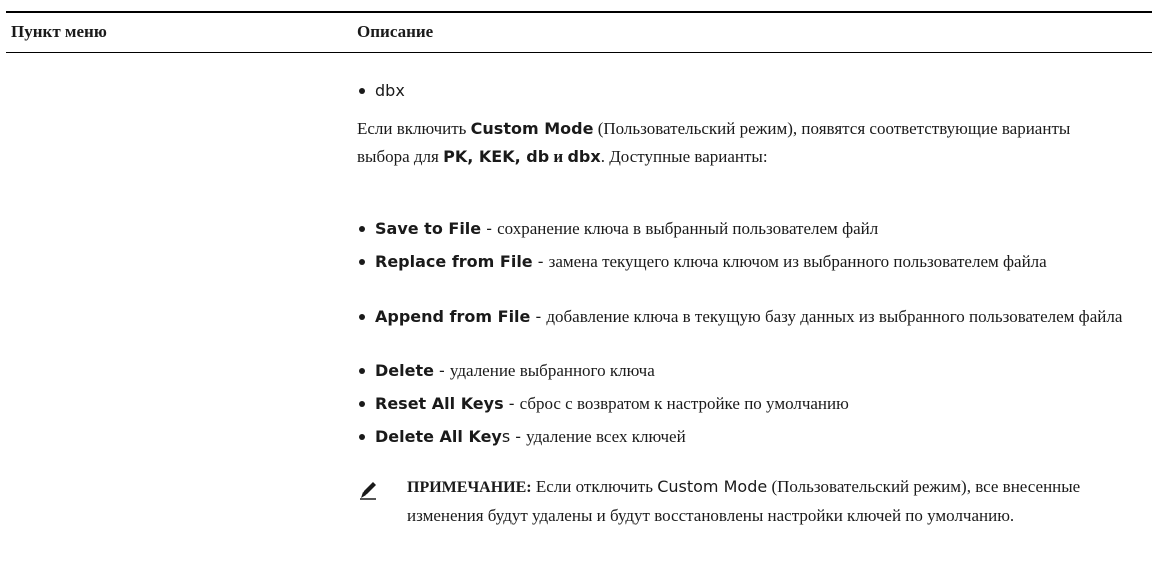  What do you see at coordinates (404, 370) in the screenshot?
I see `option-name: Delete` at bounding box center [404, 370].